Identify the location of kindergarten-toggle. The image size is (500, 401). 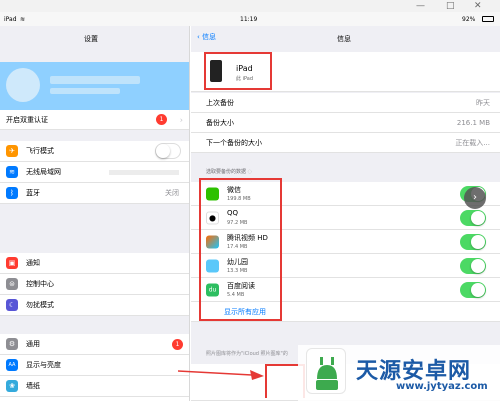
(473, 265).